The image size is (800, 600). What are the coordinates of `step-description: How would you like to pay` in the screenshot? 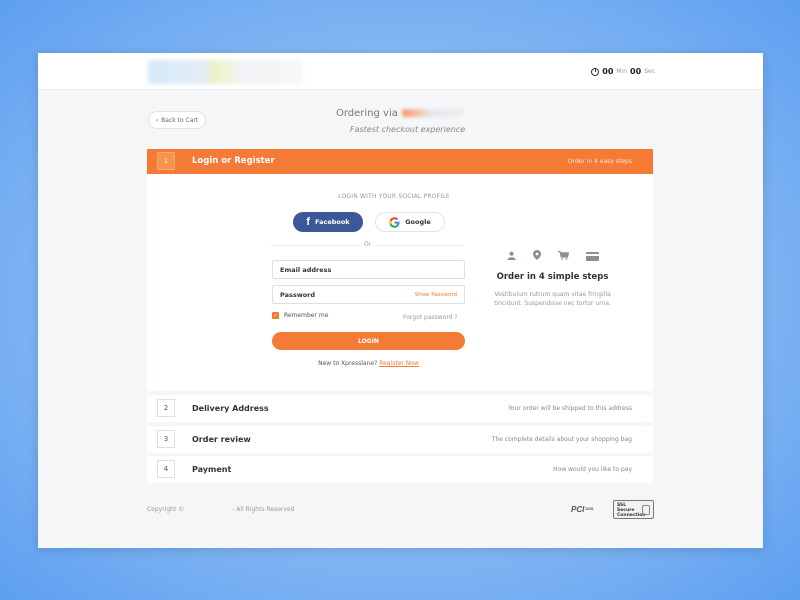 It's located at (592, 469).